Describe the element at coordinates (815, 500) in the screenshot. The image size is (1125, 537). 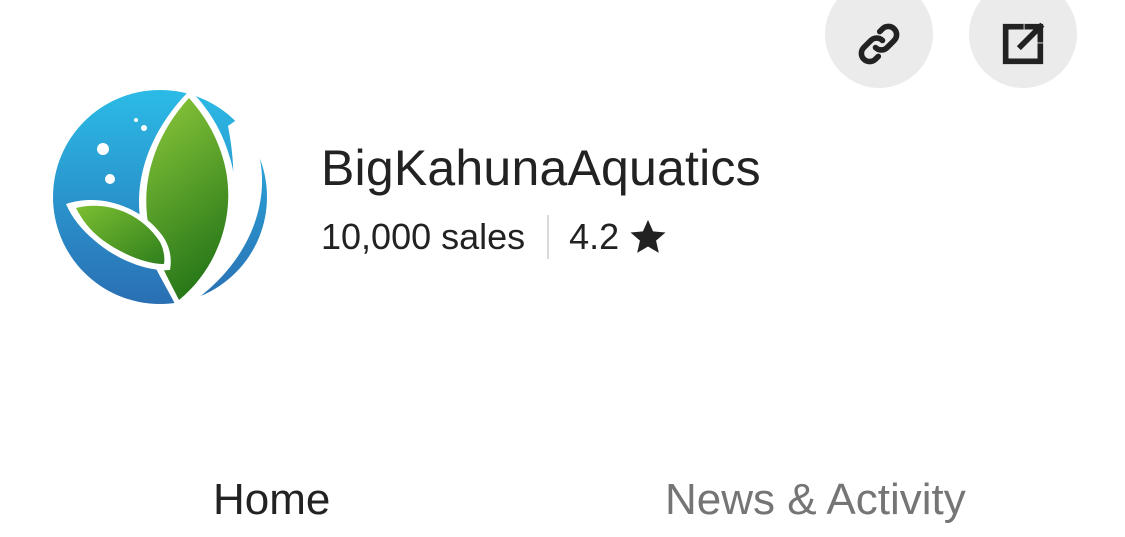
I see `tab-news-activity: News & Activity` at that location.